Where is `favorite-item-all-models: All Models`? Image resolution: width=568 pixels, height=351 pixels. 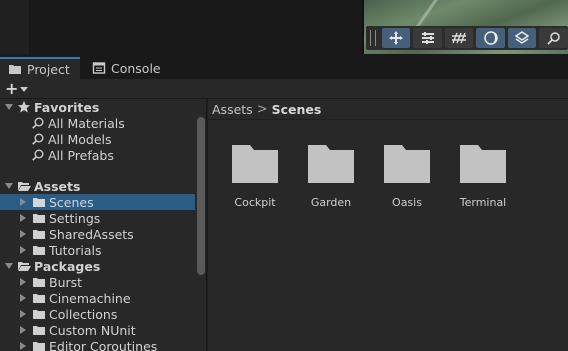
favorite-item-all-models: All Models is located at coordinates (97, 139).